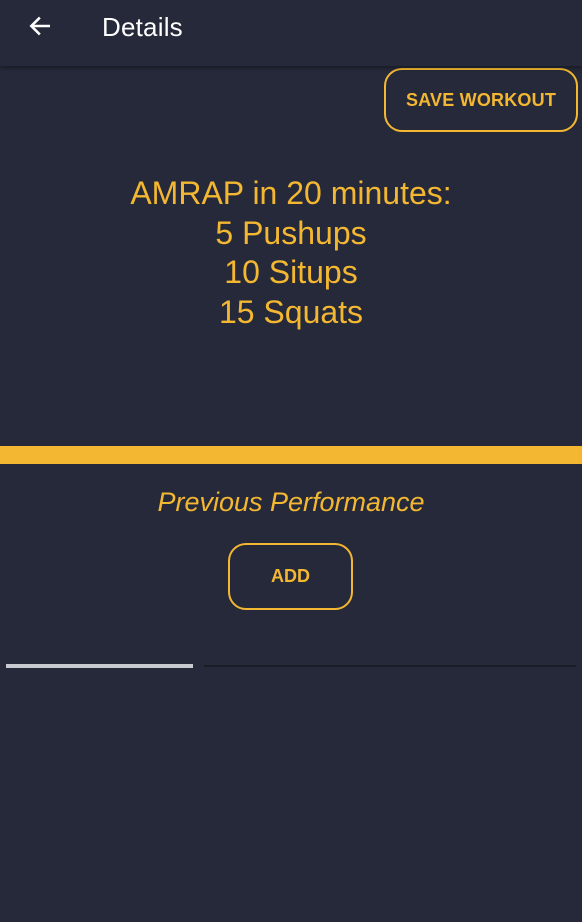 The height and width of the screenshot is (922, 588). What do you see at coordinates (291, 502) in the screenshot?
I see `previous-performance-title: Previous Performance` at bounding box center [291, 502].